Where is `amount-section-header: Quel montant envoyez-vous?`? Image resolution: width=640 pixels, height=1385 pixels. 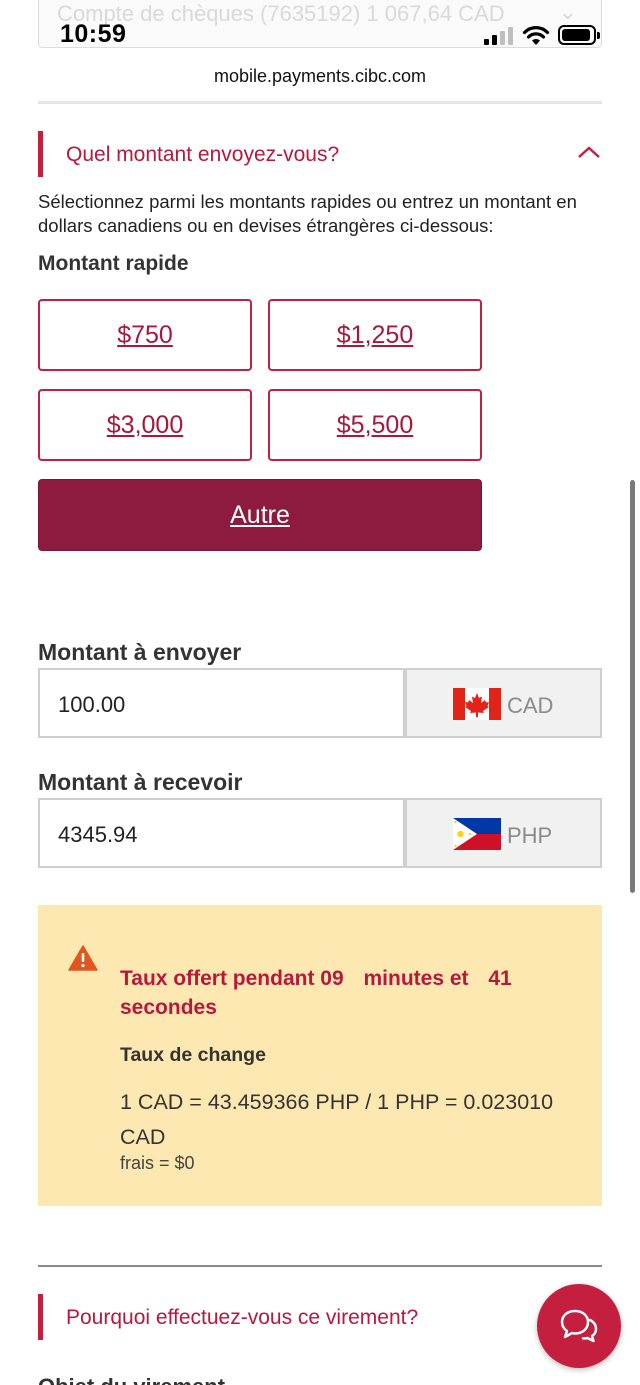 amount-section-header: Quel montant envoyez-vous? is located at coordinates (320, 154).